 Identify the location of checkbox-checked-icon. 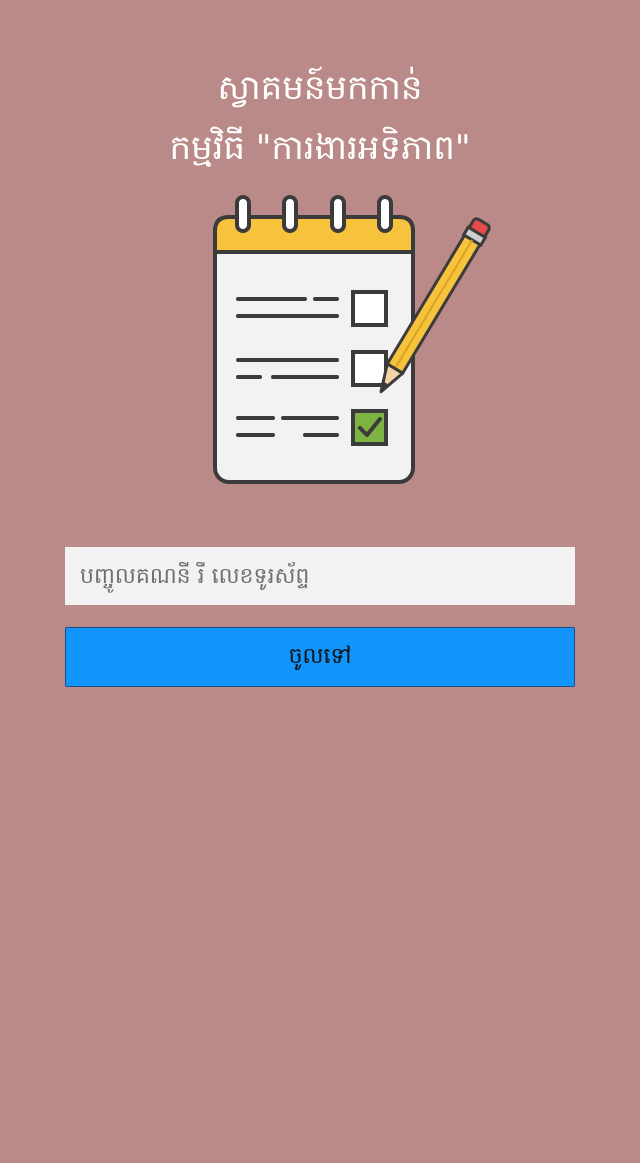
(369, 427).